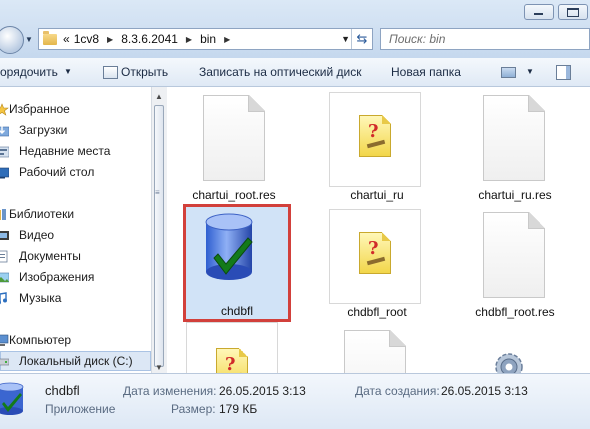 The image size is (590, 429). I want to click on scroll-up-icon: ▲, so click(159, 96).